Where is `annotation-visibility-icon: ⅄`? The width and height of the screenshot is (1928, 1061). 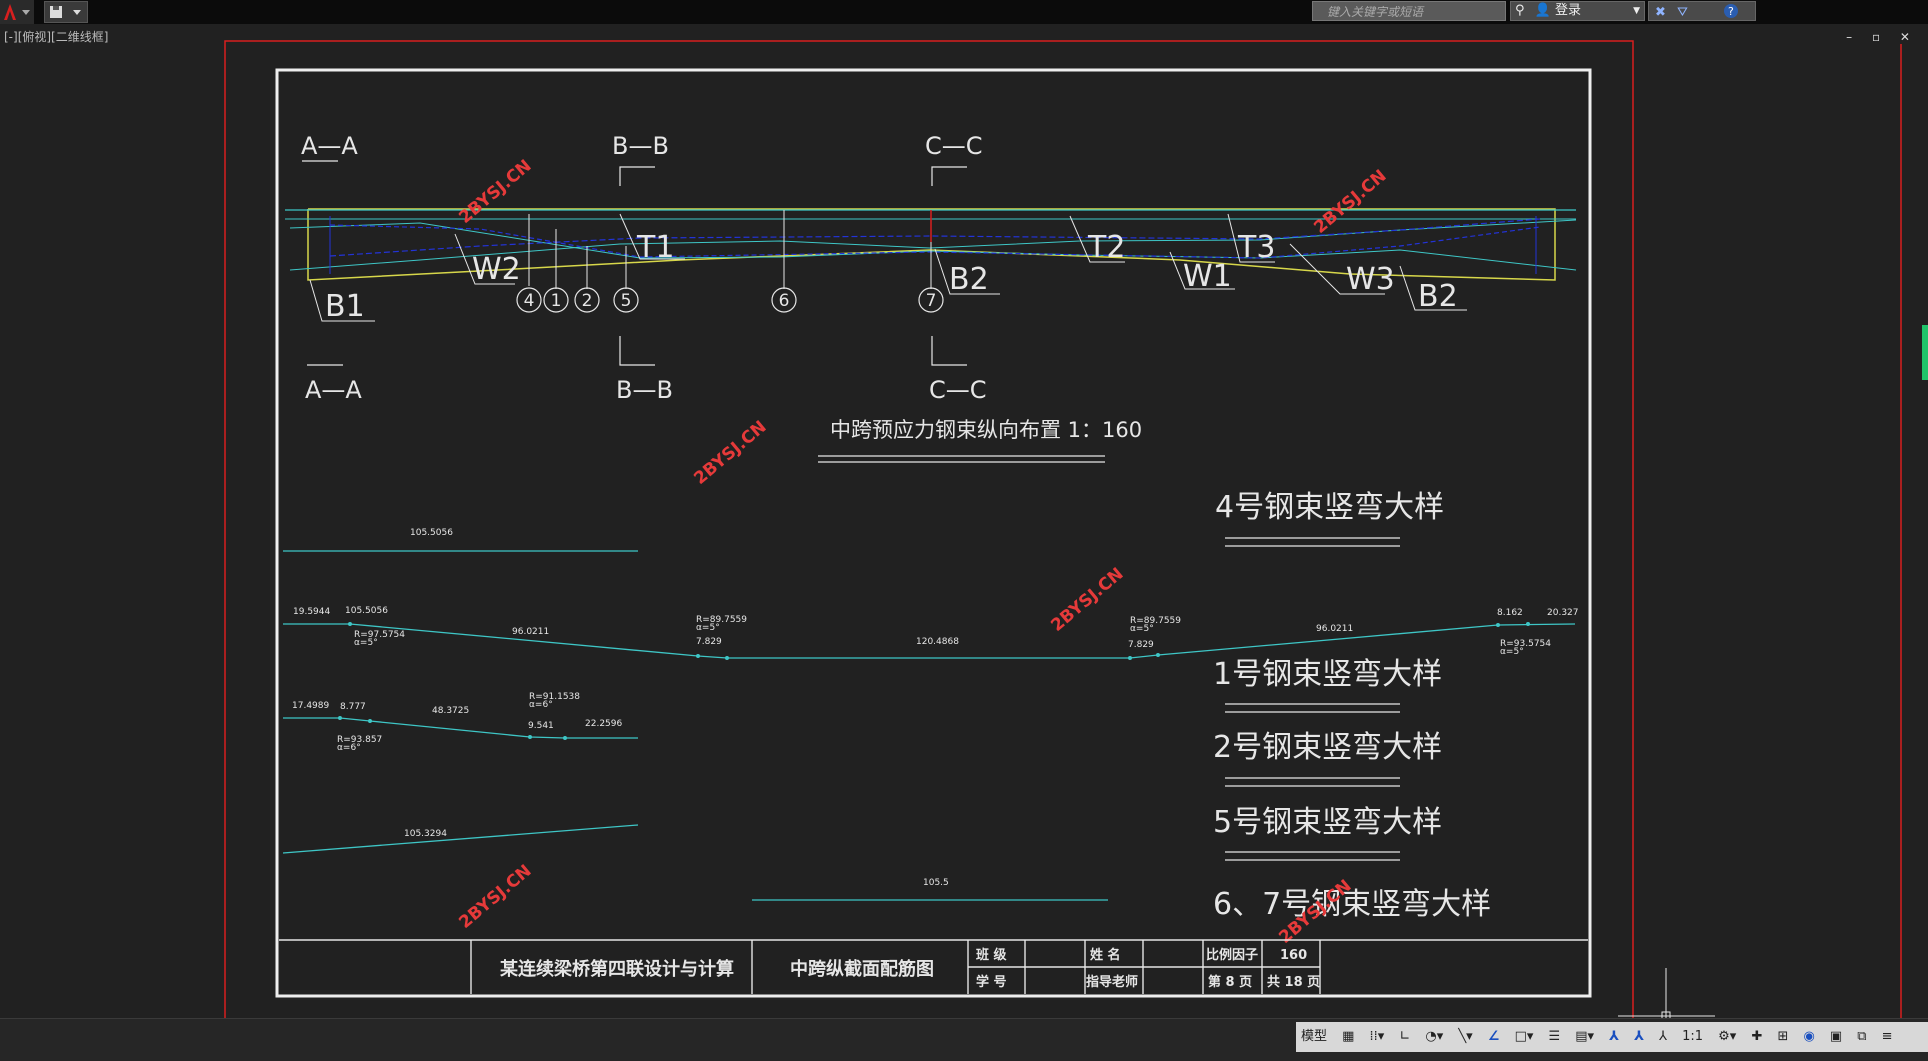
annotation-visibility-icon: ⅄ is located at coordinates (1614, 1037).